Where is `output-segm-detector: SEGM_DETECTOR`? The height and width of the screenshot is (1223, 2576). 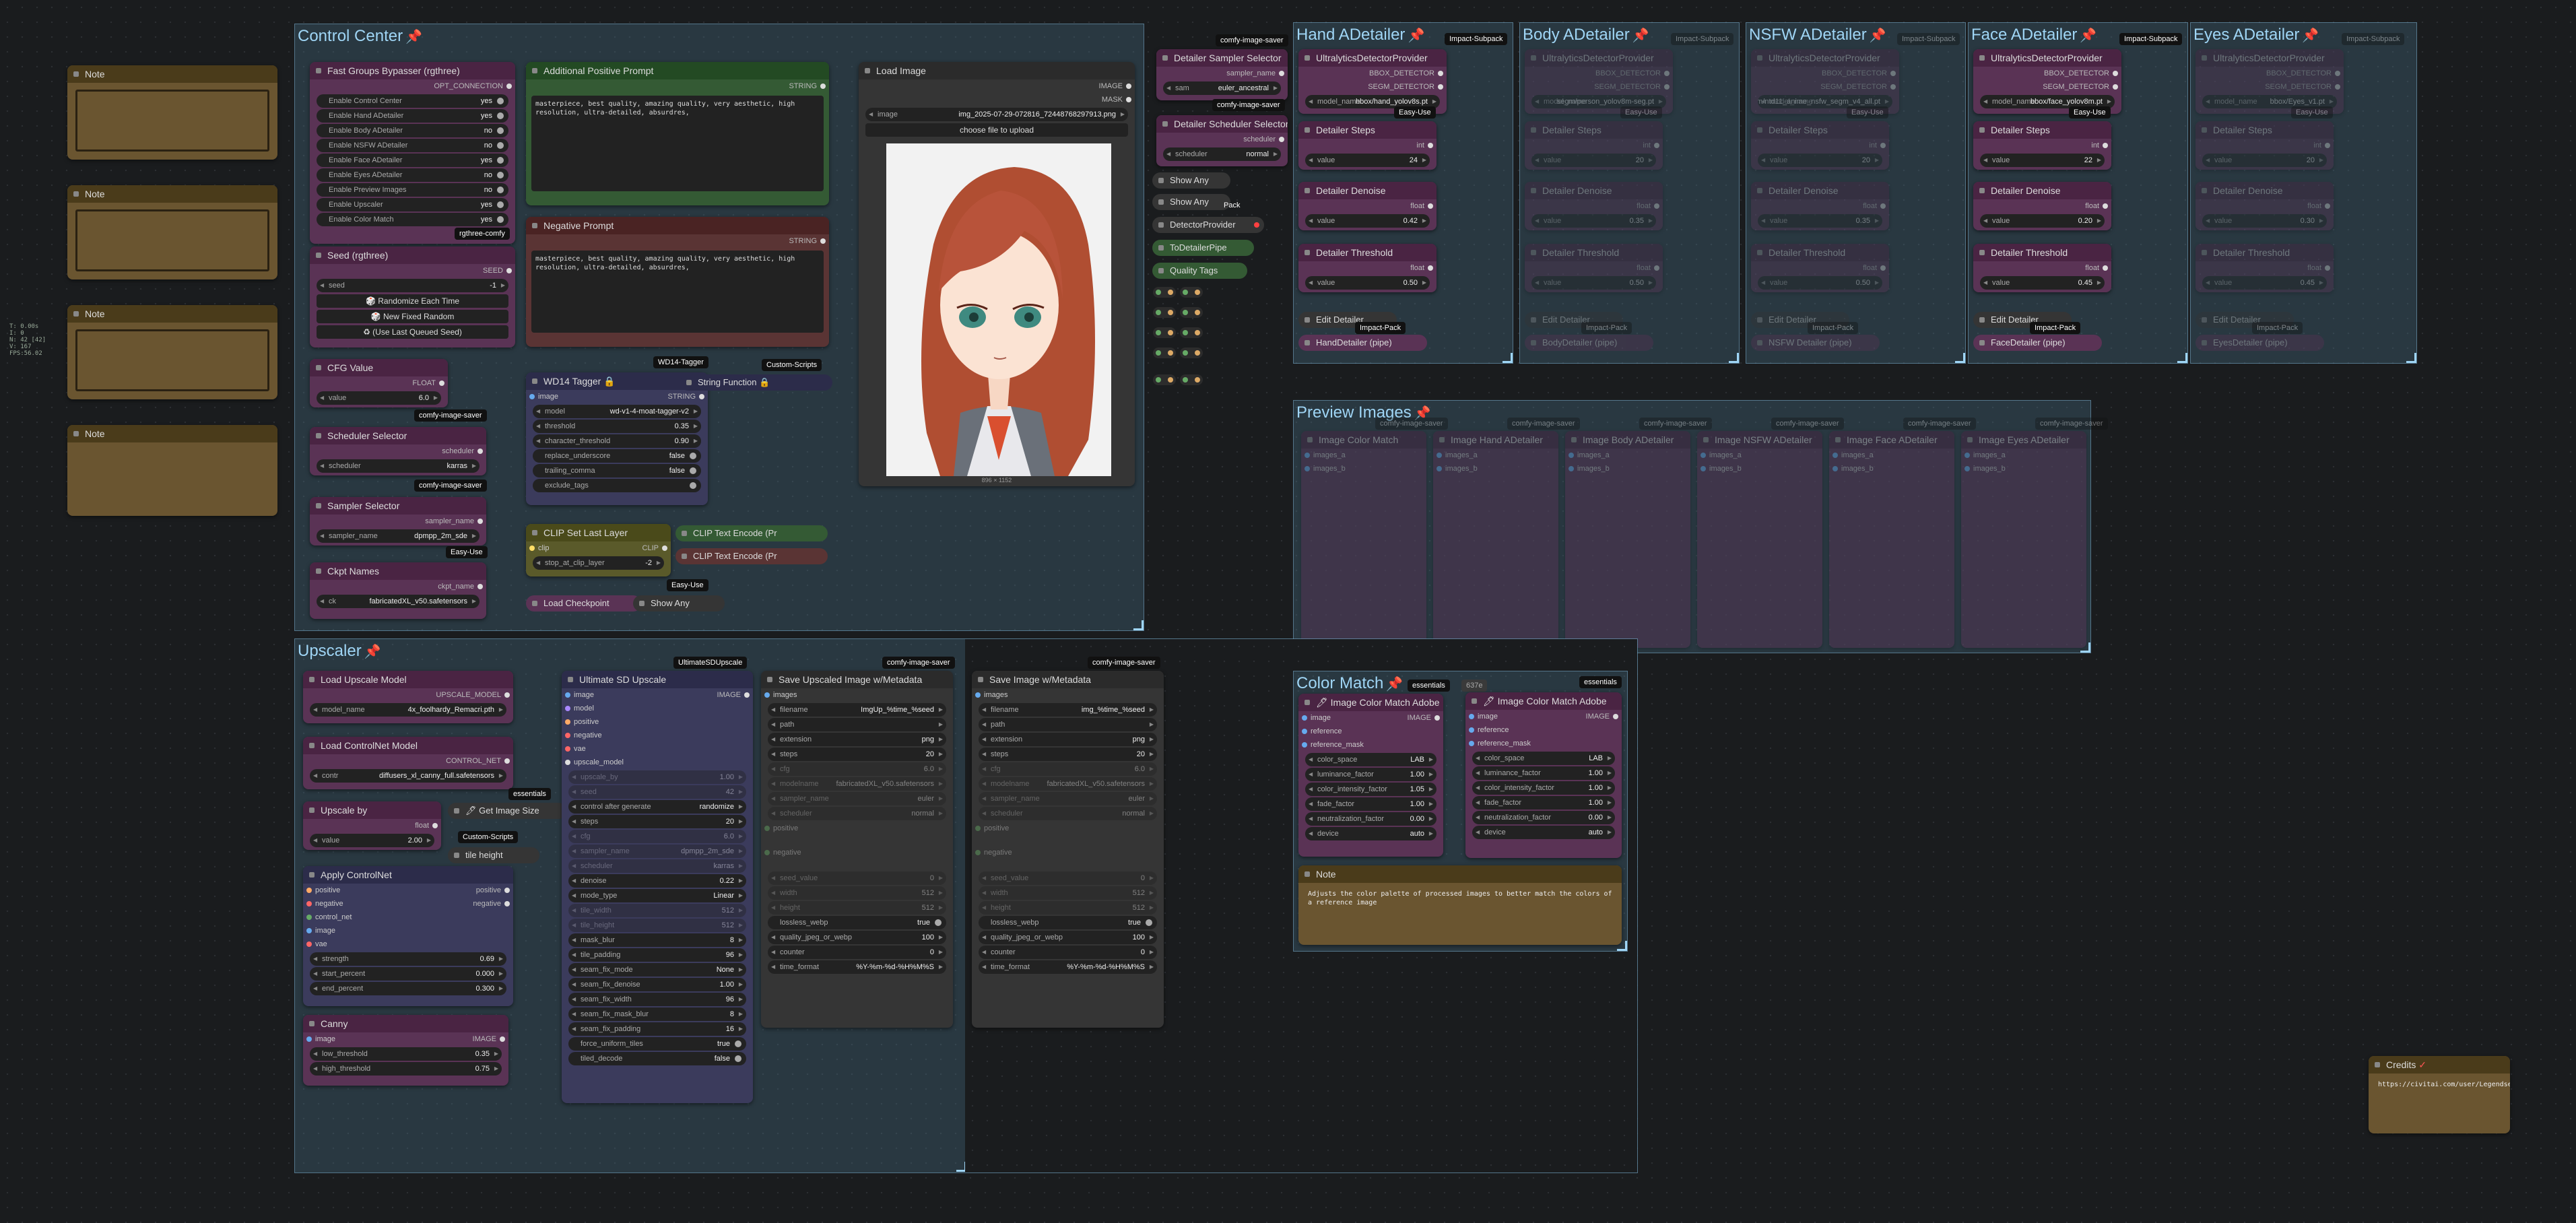
output-segm-detector: SEGM_DETECTOR is located at coordinates (1372, 87).